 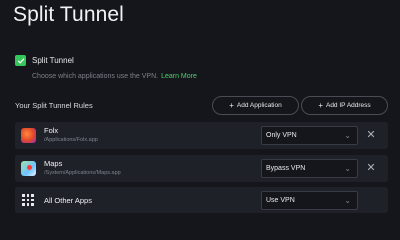 What do you see at coordinates (28, 135) in the screenshot?
I see `folx-app-icon` at bounding box center [28, 135].